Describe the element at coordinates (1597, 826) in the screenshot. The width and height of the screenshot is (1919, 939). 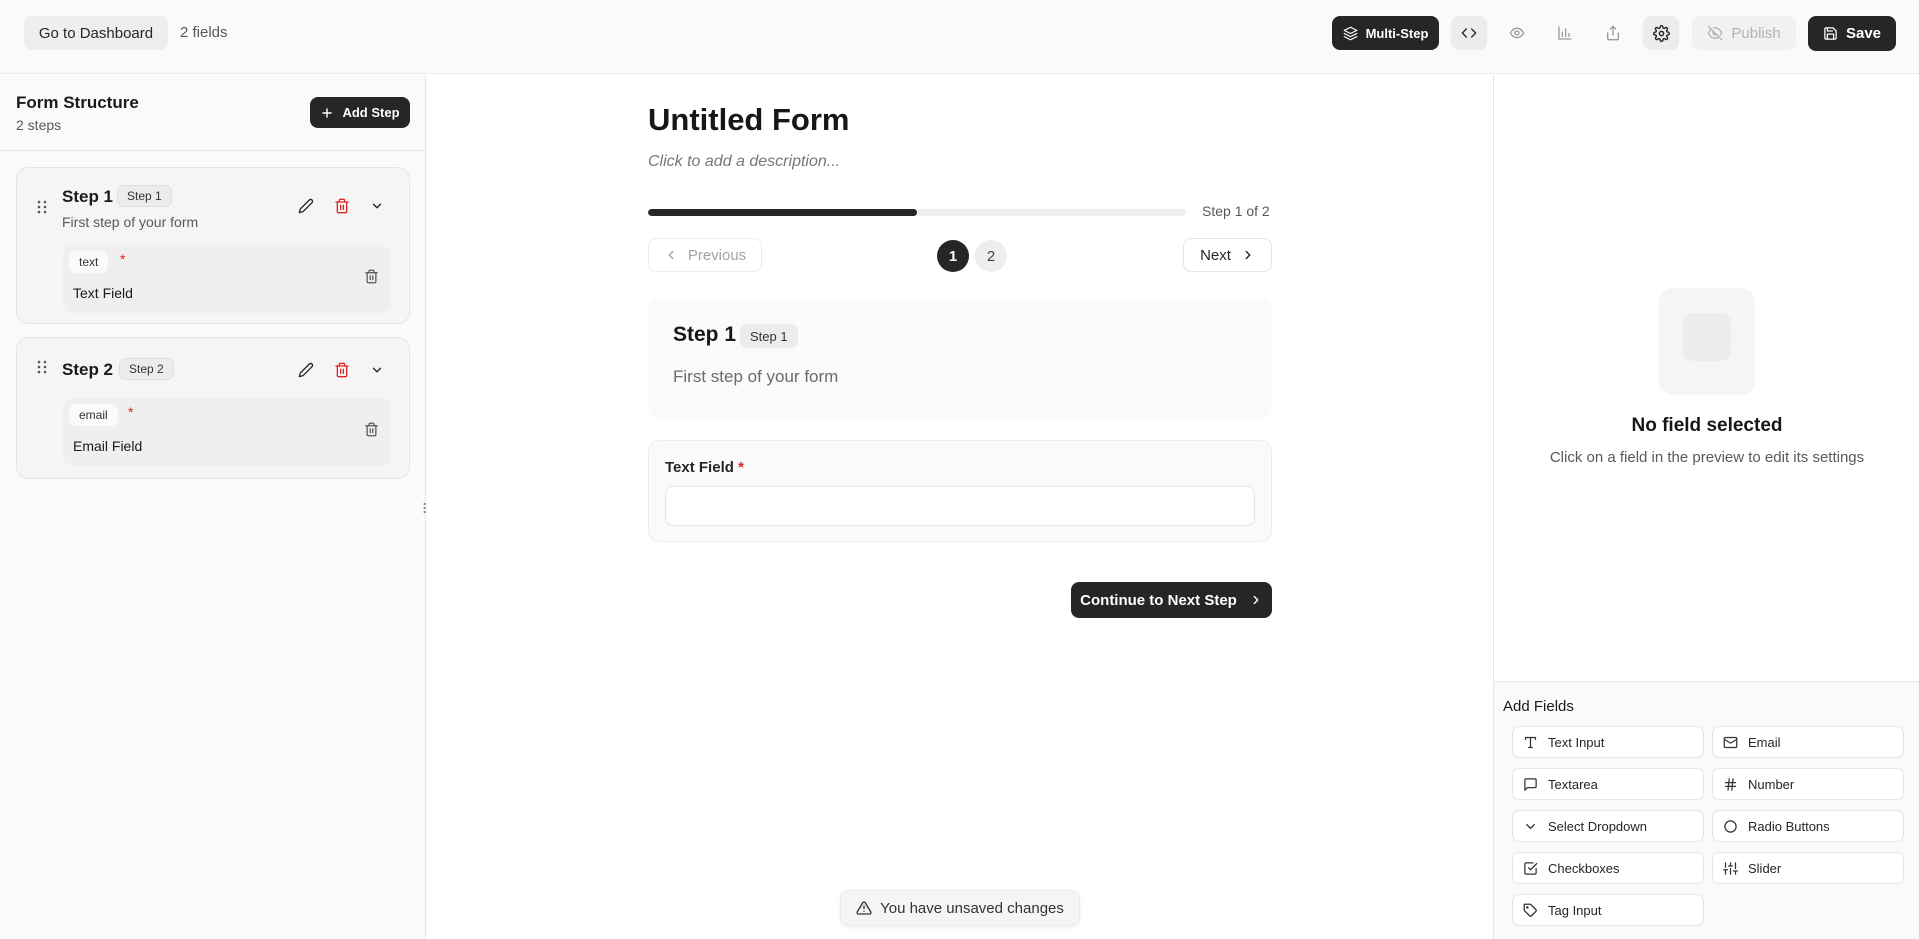
I see `add-field-label: Select Dropdown` at that location.